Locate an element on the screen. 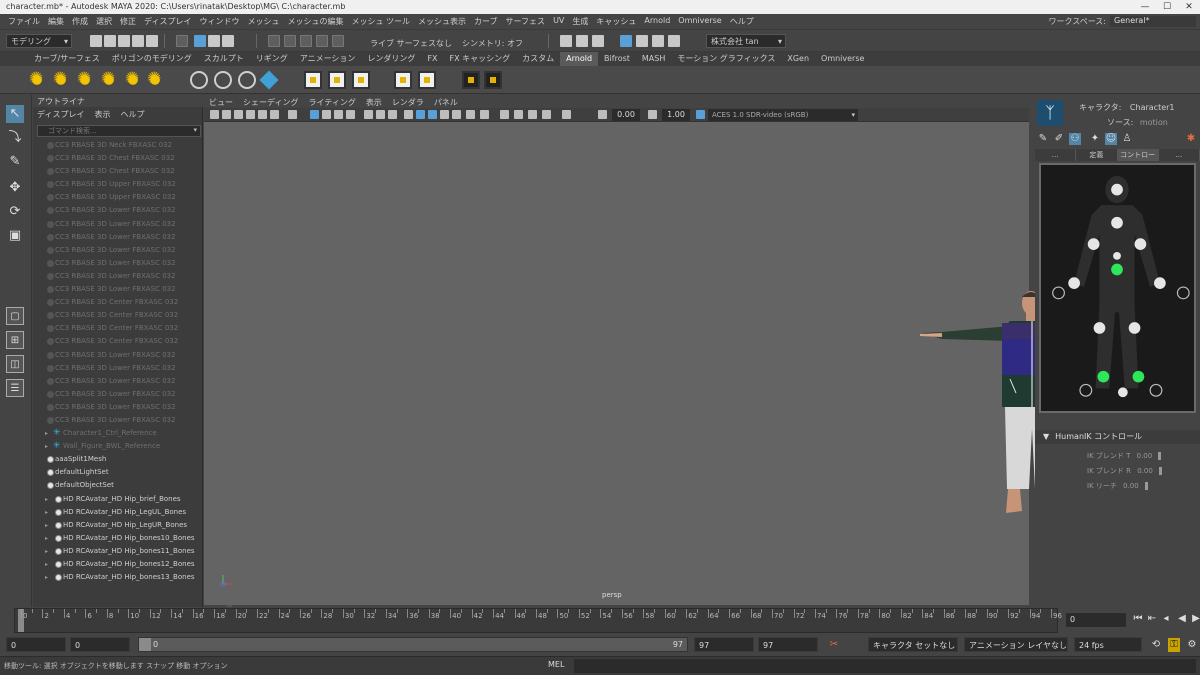  playback-start-field: 0 is located at coordinates (100, 644).